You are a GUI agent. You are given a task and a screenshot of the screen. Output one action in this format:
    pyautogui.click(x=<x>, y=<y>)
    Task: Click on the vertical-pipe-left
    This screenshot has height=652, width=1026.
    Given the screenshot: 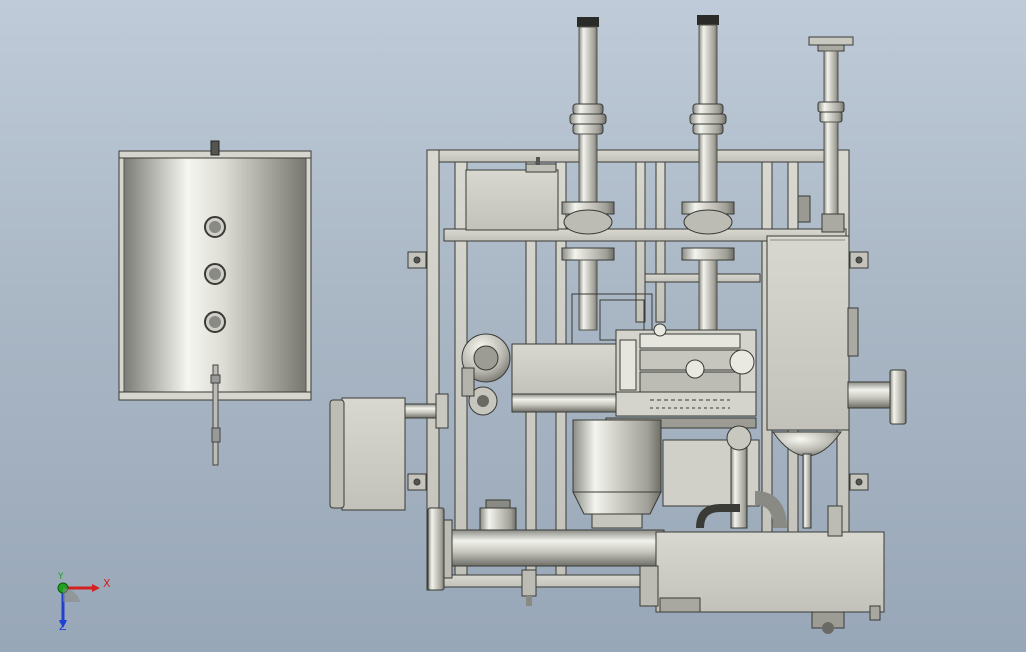 What is the action you would take?
    pyautogui.click(x=588, y=174)
    